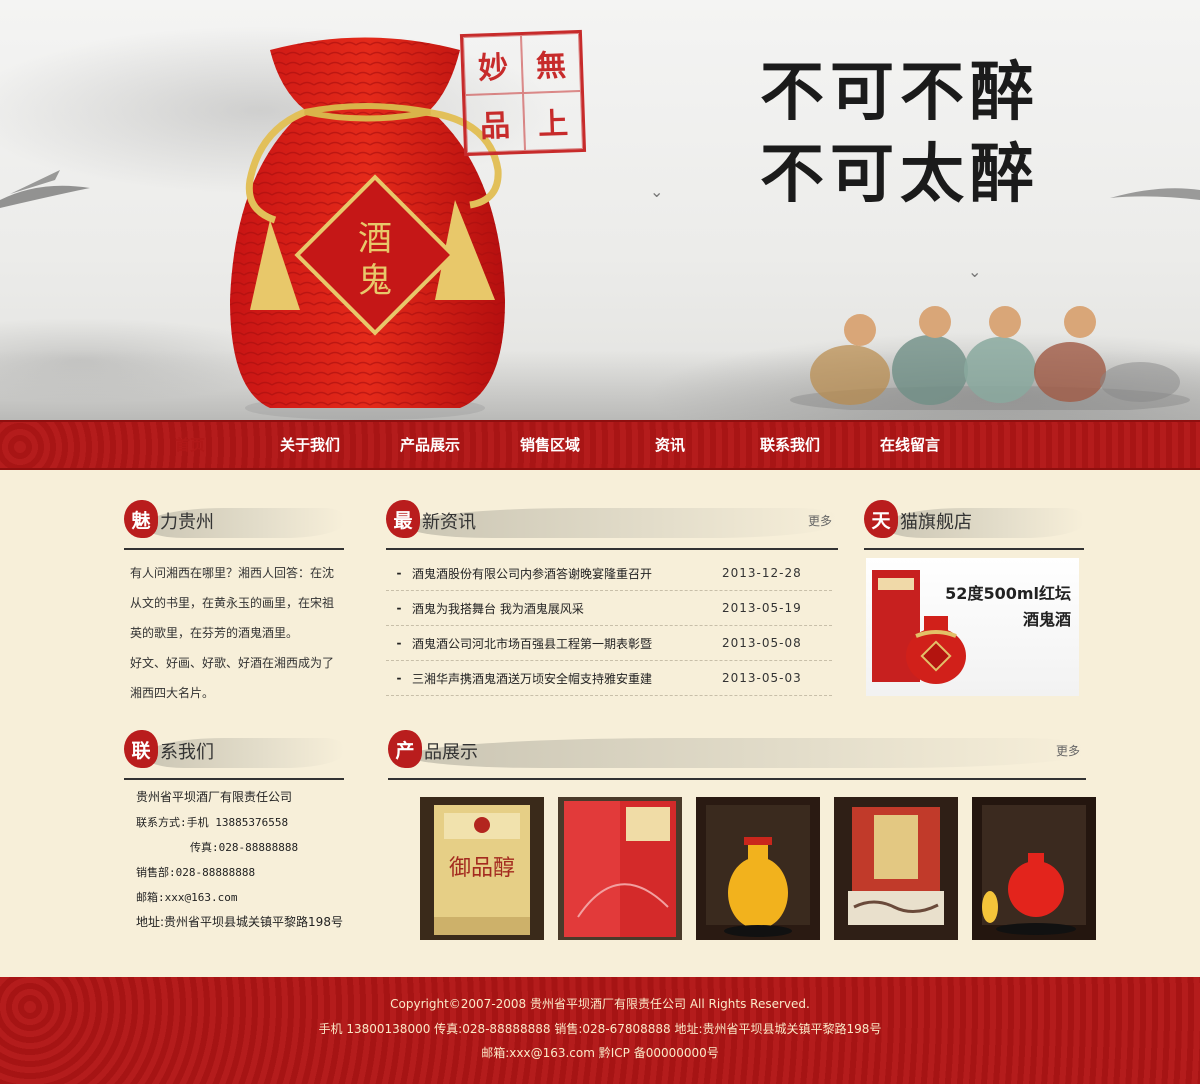  What do you see at coordinates (310, 445) in the screenshot?
I see `nav-item-about: 关于我们` at bounding box center [310, 445].